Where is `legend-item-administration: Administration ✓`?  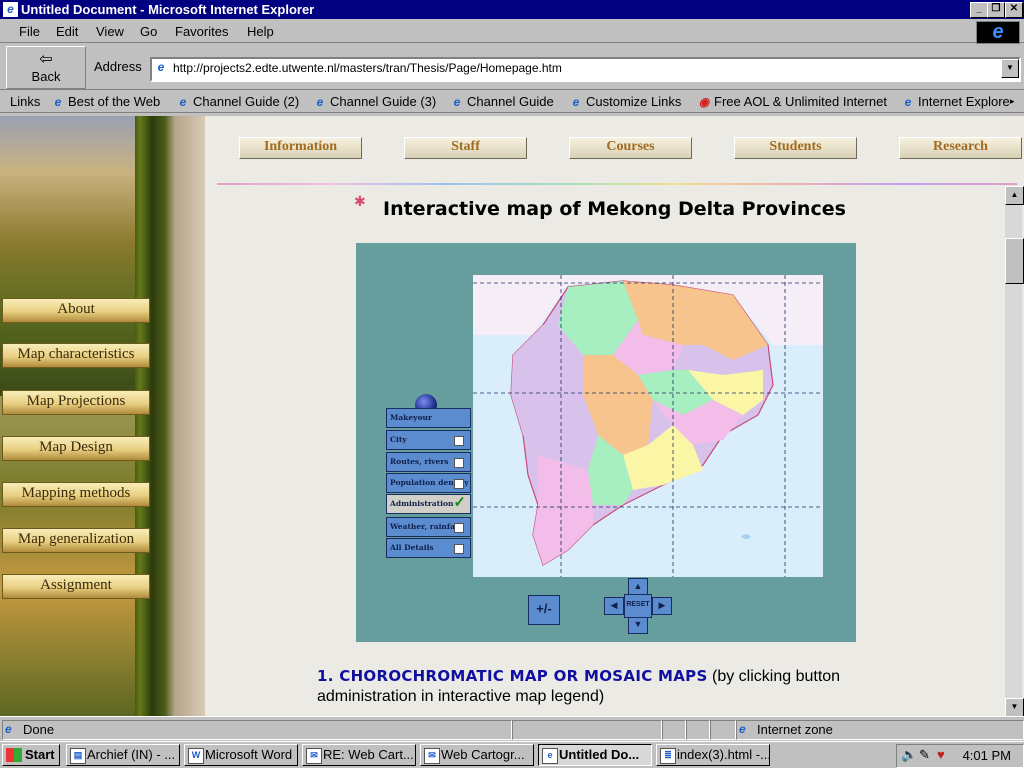
legend-item-administration: Administration ✓ is located at coordinates (428, 503).